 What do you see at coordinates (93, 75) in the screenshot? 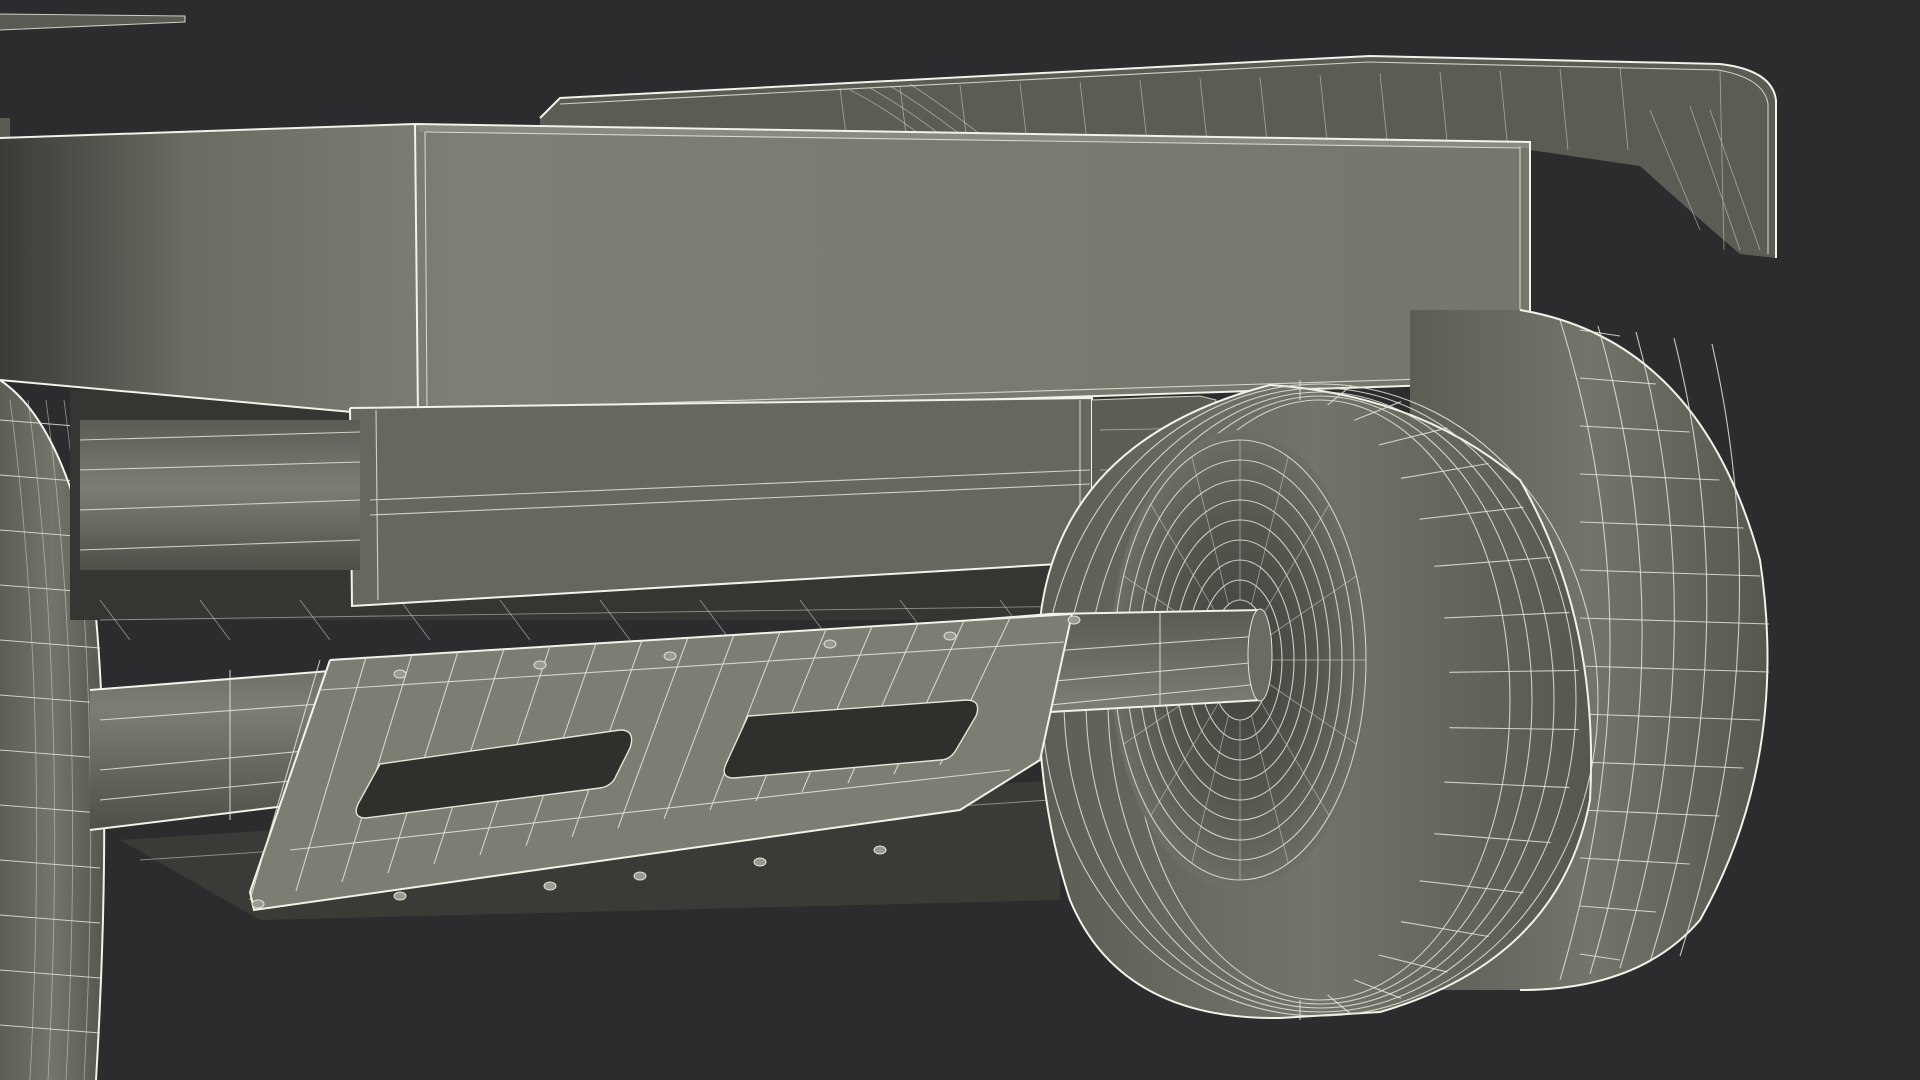
I see `upper-fragment` at bounding box center [93, 75].